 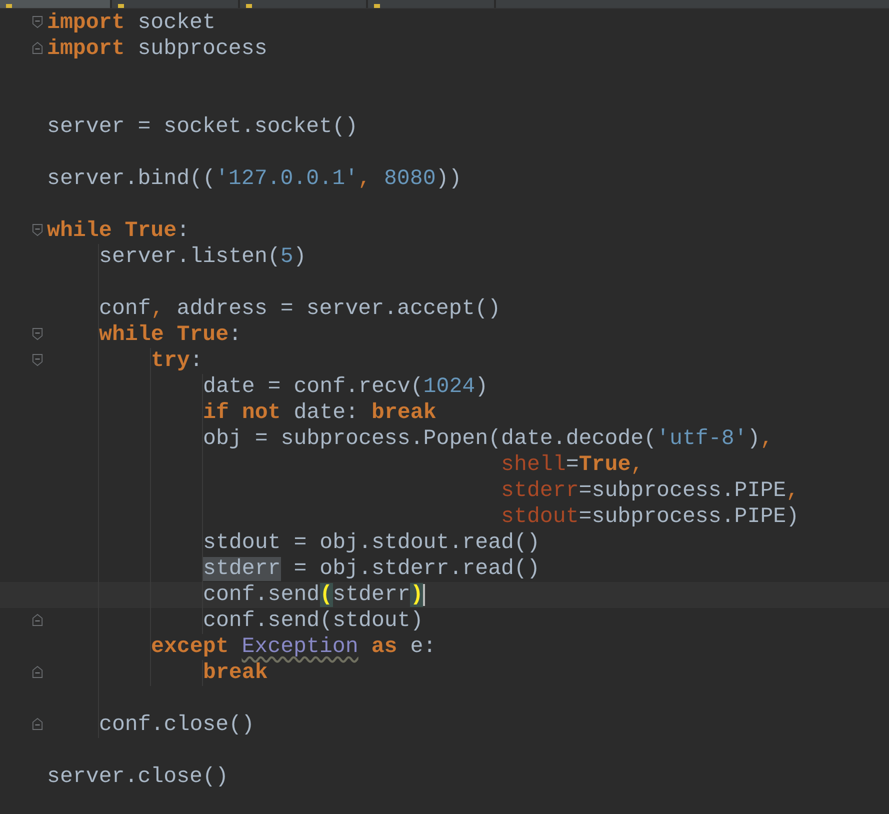 What do you see at coordinates (254, 179) in the screenshot?
I see `code-line: server.bind(('127.0.0.1', 8080))` at bounding box center [254, 179].